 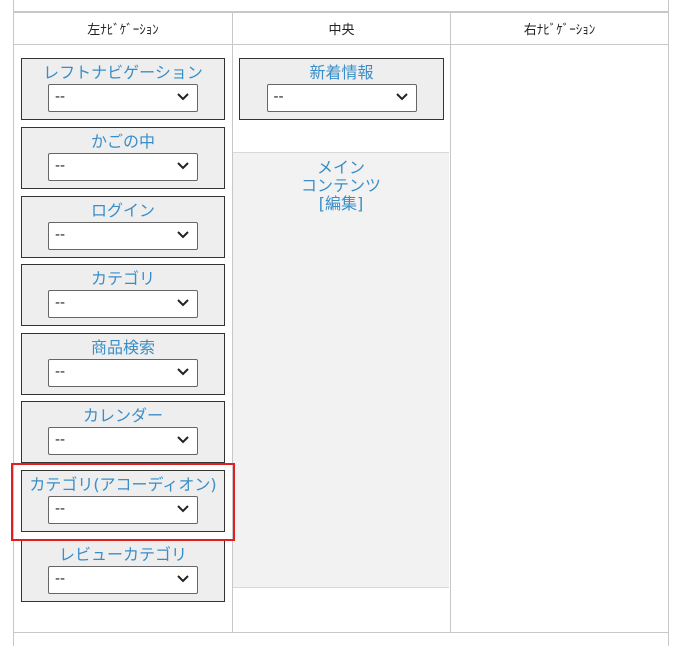 I want to click on column-divider-right, so click(x=450, y=323).